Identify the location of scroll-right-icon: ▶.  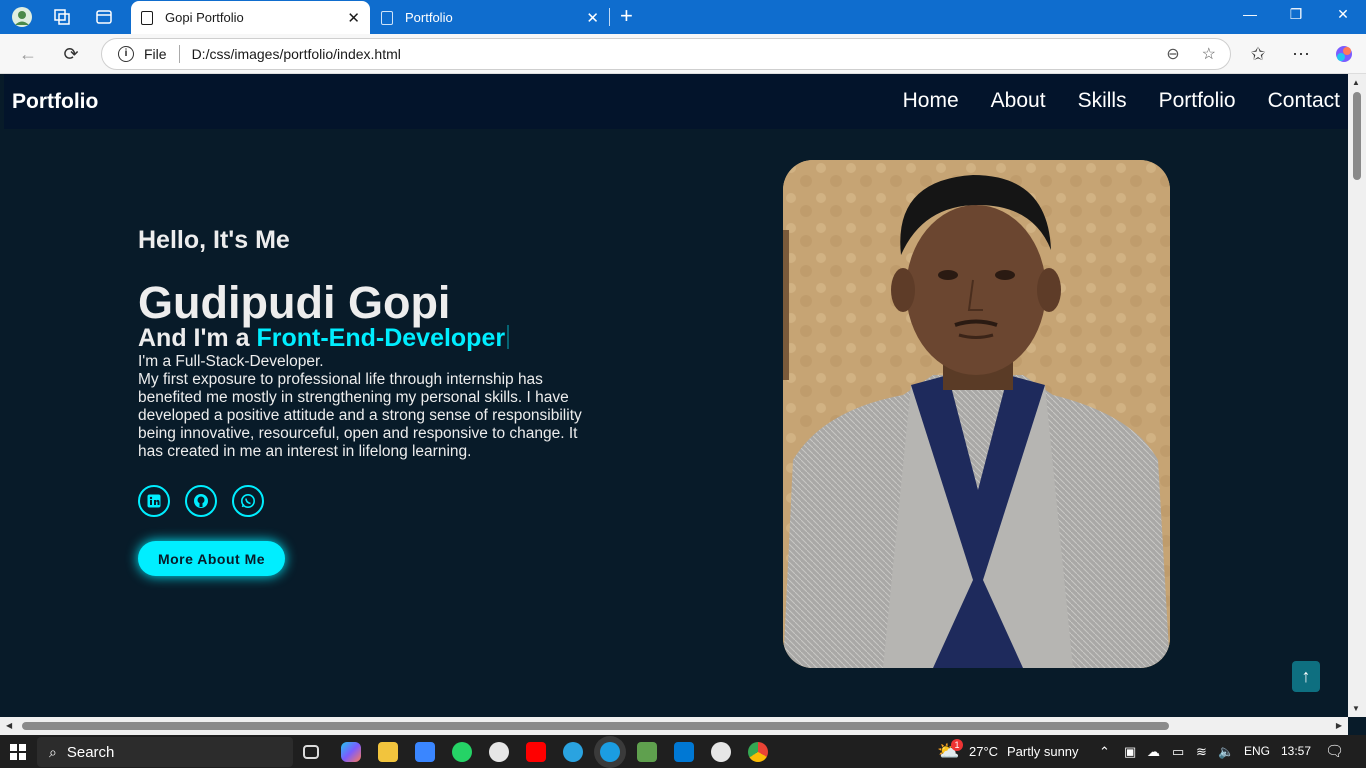
(1339, 725).